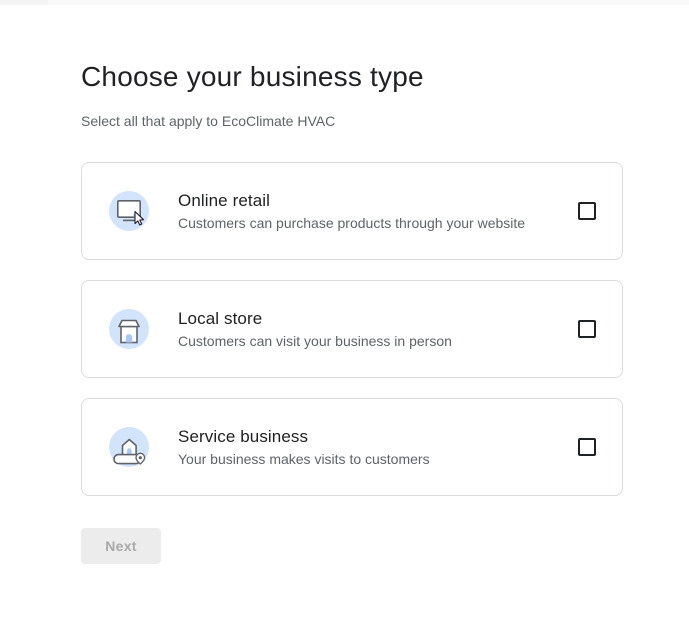 This screenshot has height=620, width=689. I want to click on service-business-checkbox, so click(587, 447).